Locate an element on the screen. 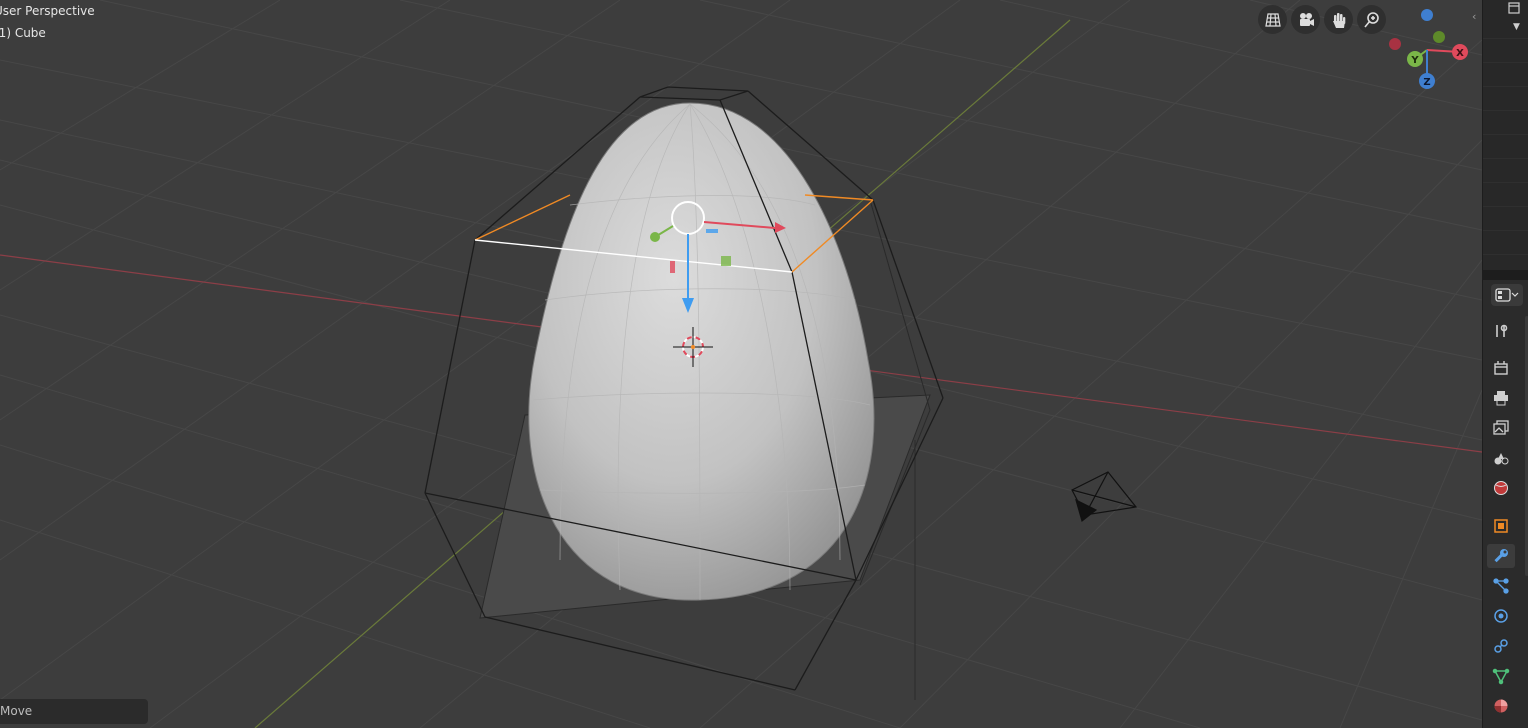 Image resolution: width=1528 pixels, height=728 pixels. physics-icon is located at coordinates (1501, 616).